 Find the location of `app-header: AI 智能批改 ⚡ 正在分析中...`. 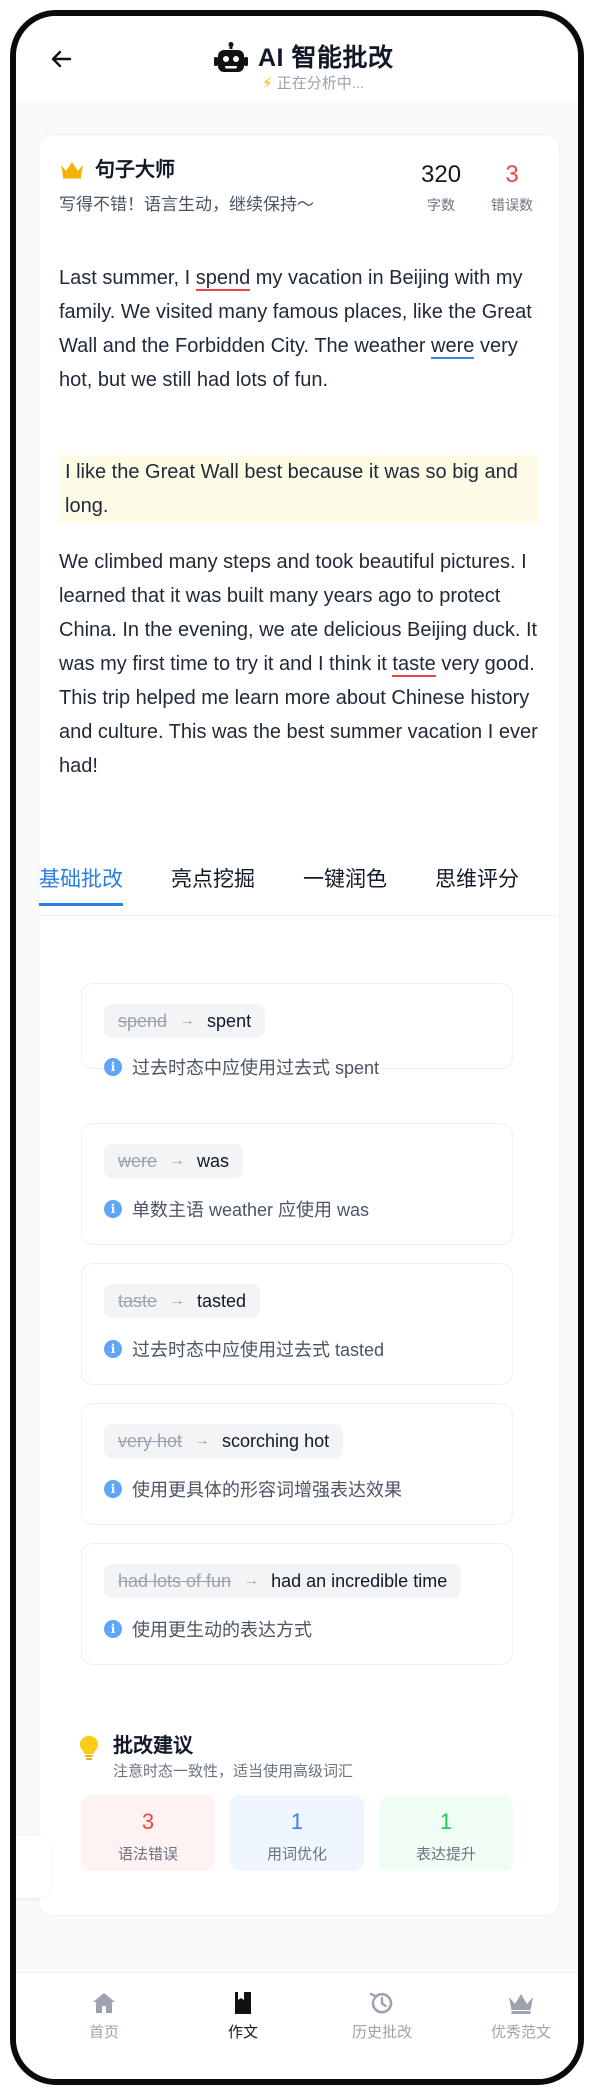

app-header: AI 智能批改 ⚡ 正在分析中... is located at coordinates (297, 59).